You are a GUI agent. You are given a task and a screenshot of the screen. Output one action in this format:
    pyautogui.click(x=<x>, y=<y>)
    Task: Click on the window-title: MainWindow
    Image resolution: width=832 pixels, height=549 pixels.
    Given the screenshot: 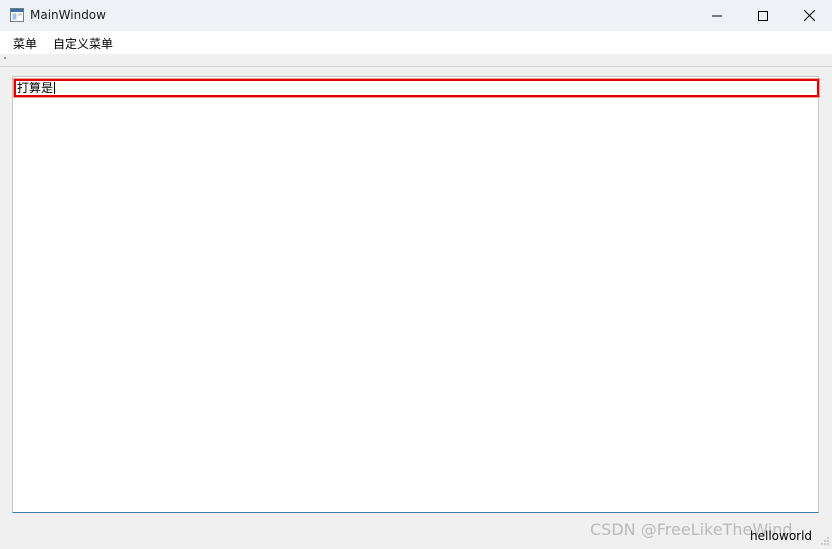 What is the action you would take?
    pyautogui.click(x=68, y=15)
    